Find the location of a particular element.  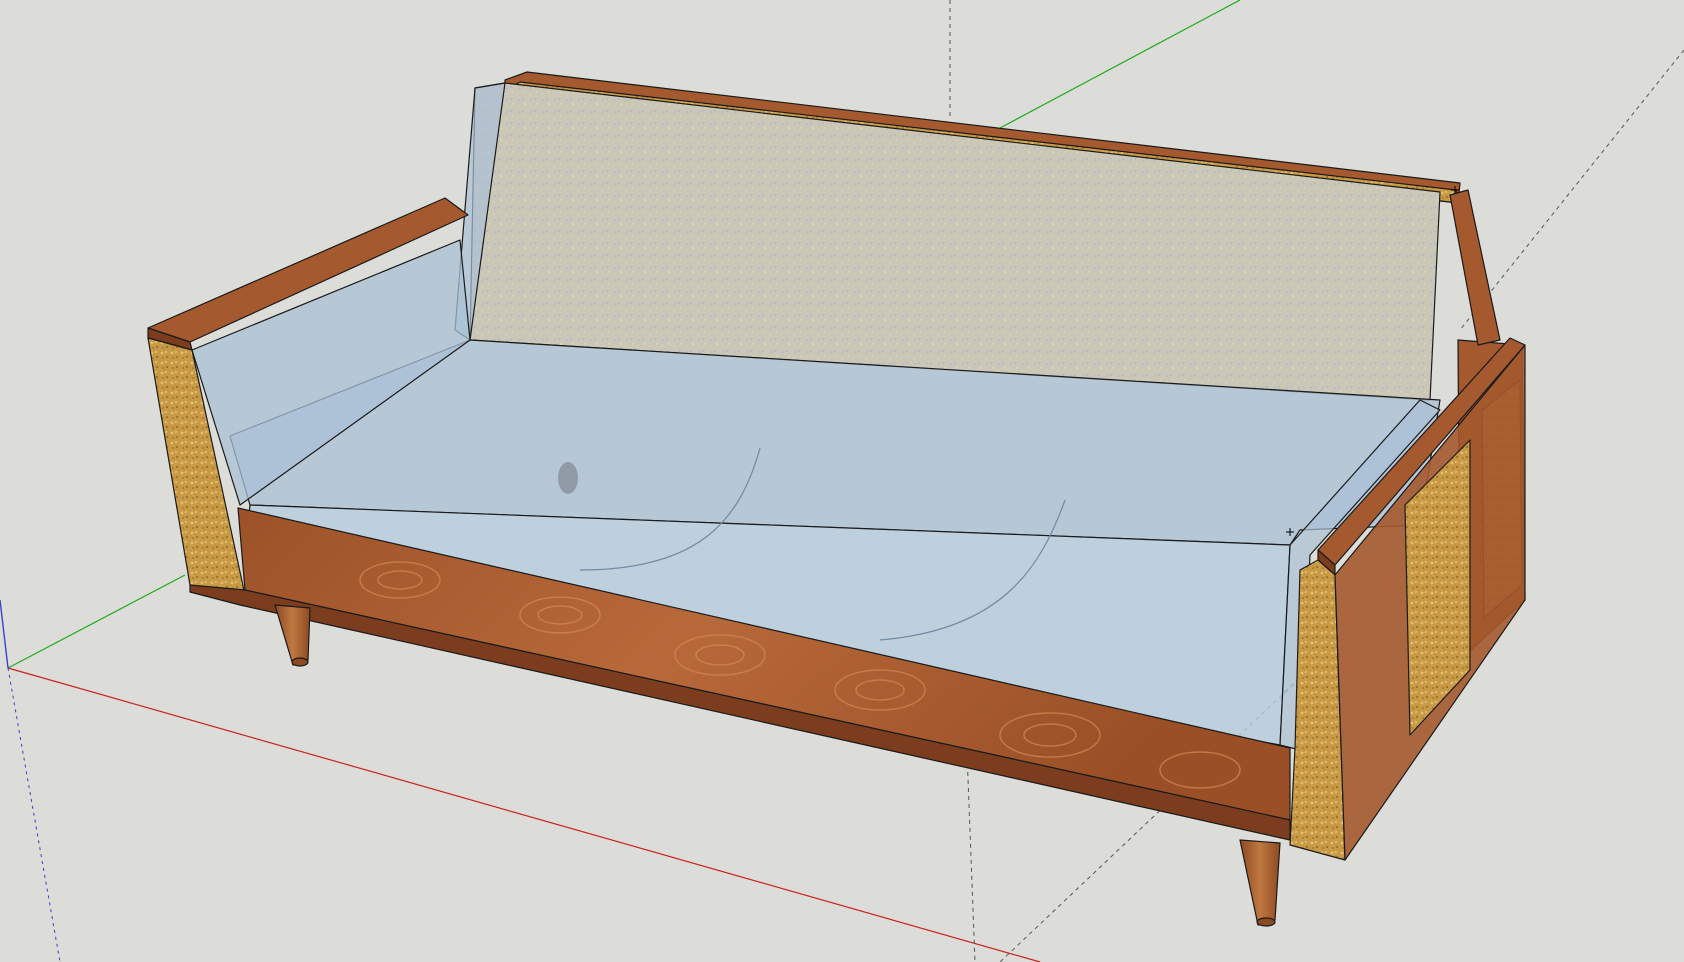

front-left-leg is located at coordinates (292, 635).